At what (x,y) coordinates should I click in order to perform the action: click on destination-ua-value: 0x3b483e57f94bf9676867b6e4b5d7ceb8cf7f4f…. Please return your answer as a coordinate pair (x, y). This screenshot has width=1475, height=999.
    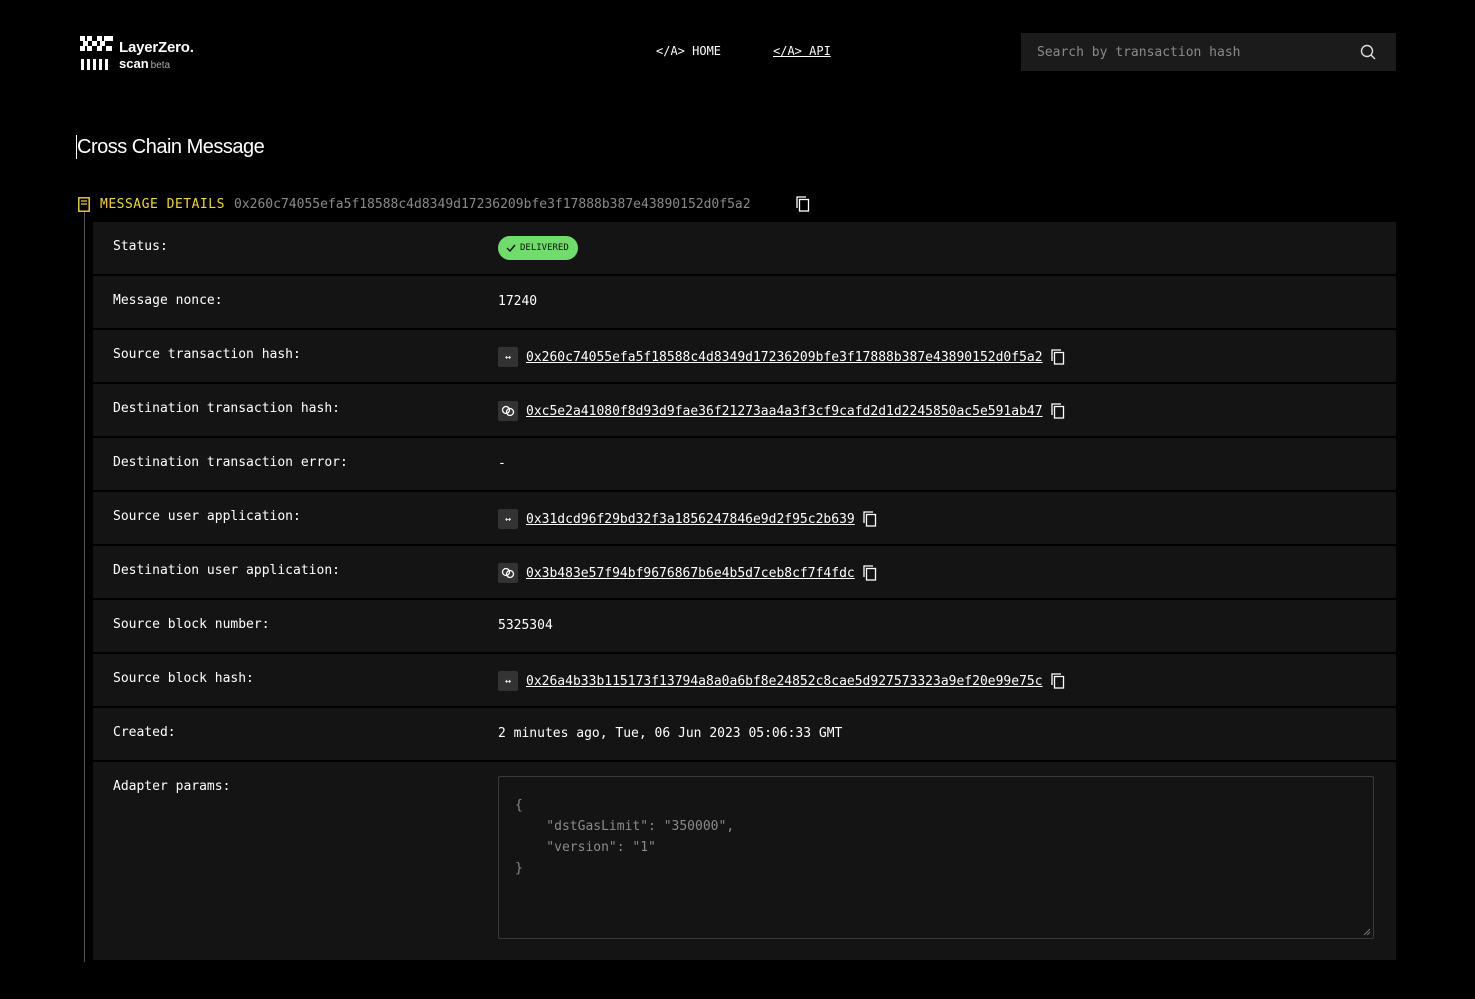
    Looking at the image, I should click on (687, 573).